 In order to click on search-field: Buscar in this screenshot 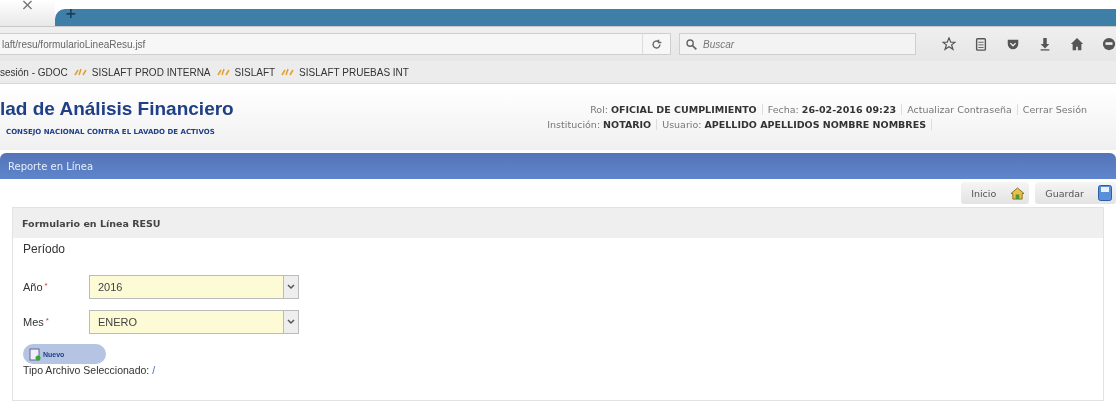, I will do `click(797, 44)`.